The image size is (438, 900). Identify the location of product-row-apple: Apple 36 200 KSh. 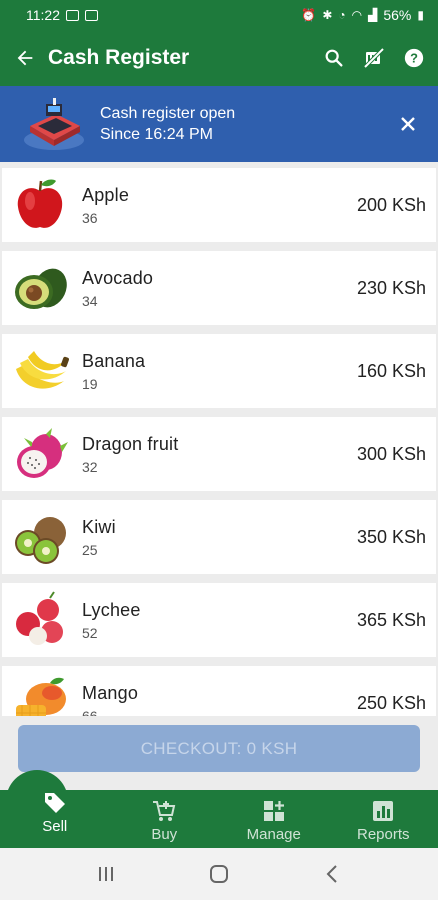
(219, 205).